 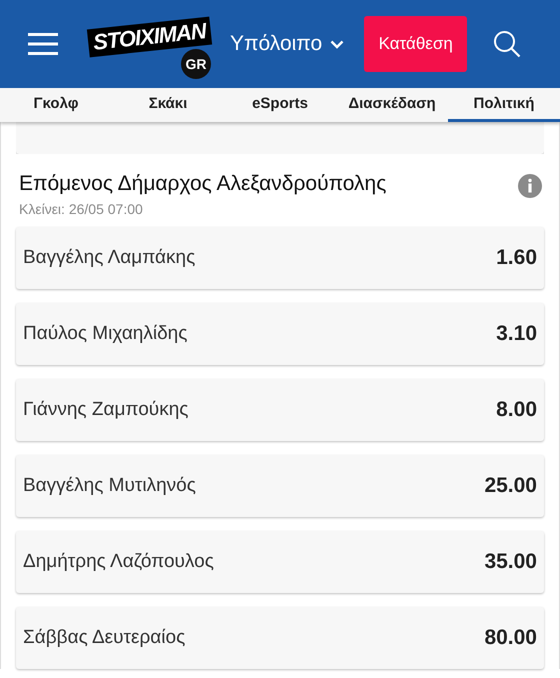 What do you see at coordinates (280, 334) in the screenshot?
I see `odds-row: Παύλος Μιχαηλίδης 3.10` at bounding box center [280, 334].